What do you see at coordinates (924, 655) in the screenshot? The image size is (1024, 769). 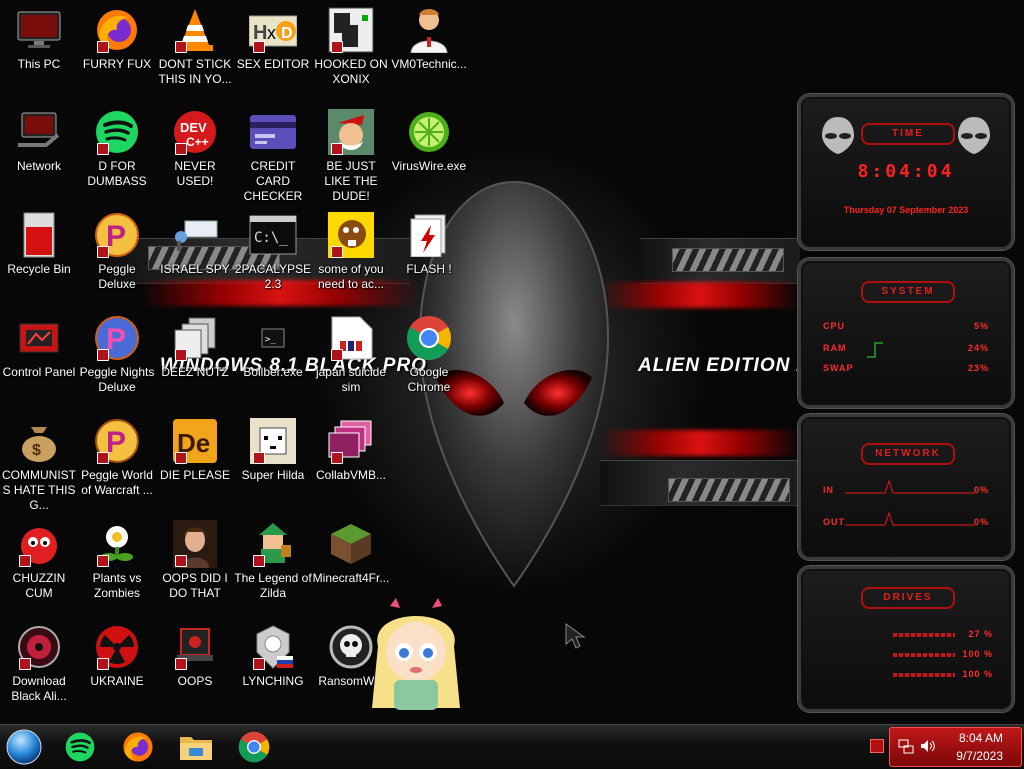 I see `drive-2-bar` at bounding box center [924, 655].